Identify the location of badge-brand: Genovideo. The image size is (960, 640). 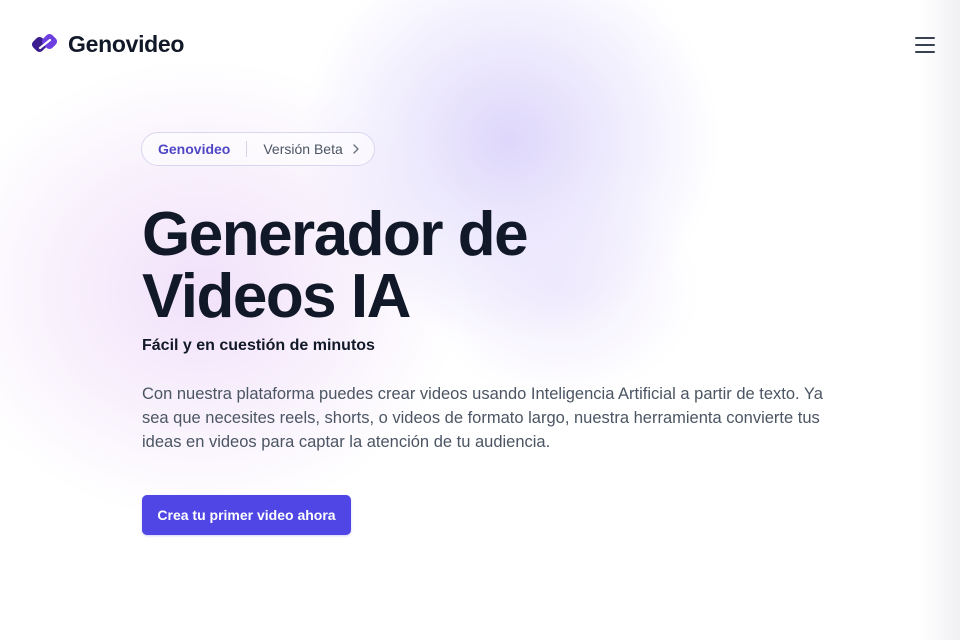
(194, 149).